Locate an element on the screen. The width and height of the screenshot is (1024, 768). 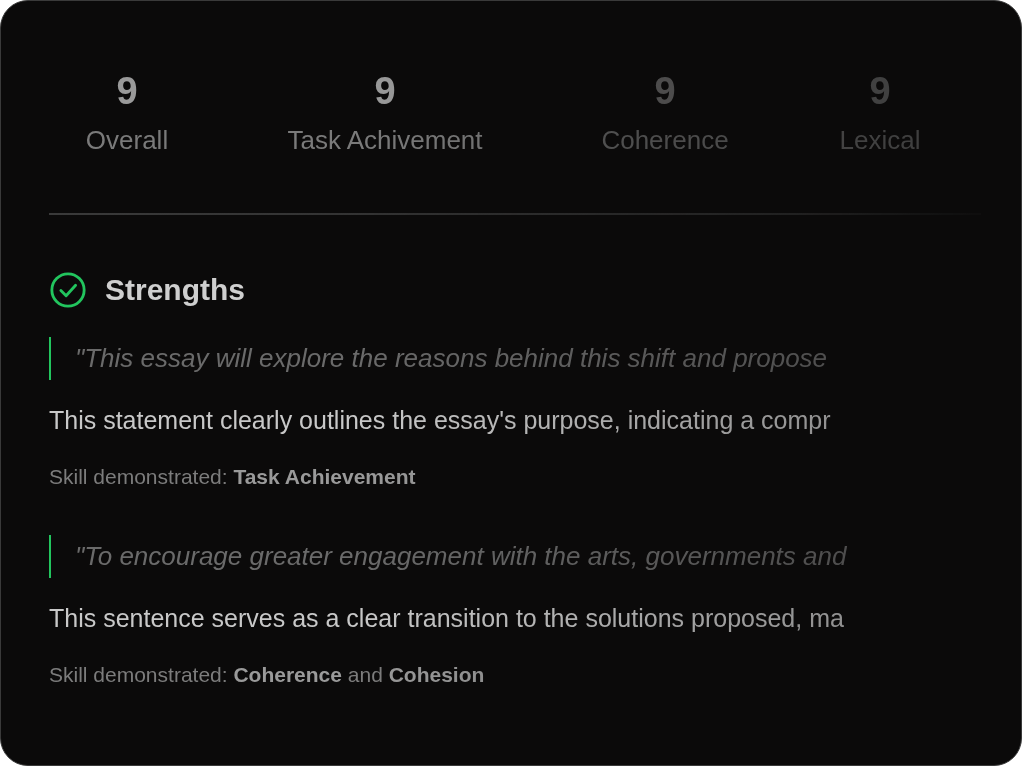
quote-text: "This essay will explore the reasons behind this shift and propose is located at coordinates (535, 358).